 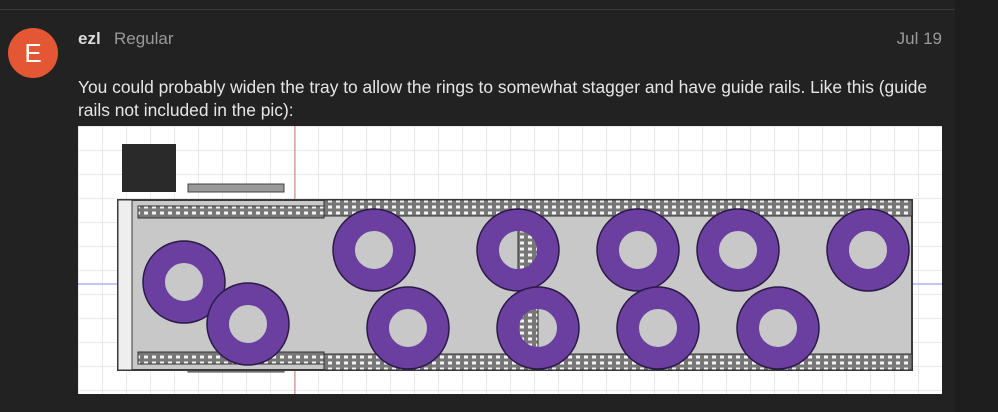 What do you see at coordinates (976, 206) in the screenshot?
I see `page-margin` at bounding box center [976, 206].